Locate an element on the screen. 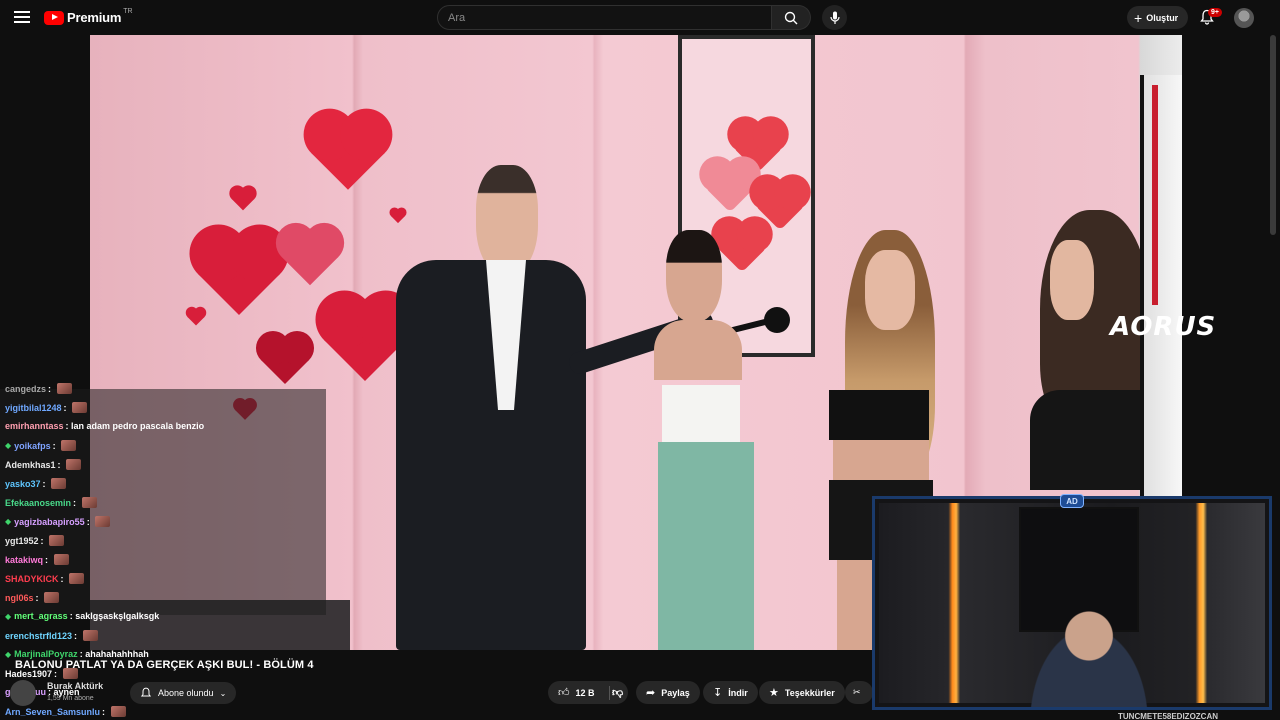  subscribed-label: Abone olundu is located at coordinates (186, 693).